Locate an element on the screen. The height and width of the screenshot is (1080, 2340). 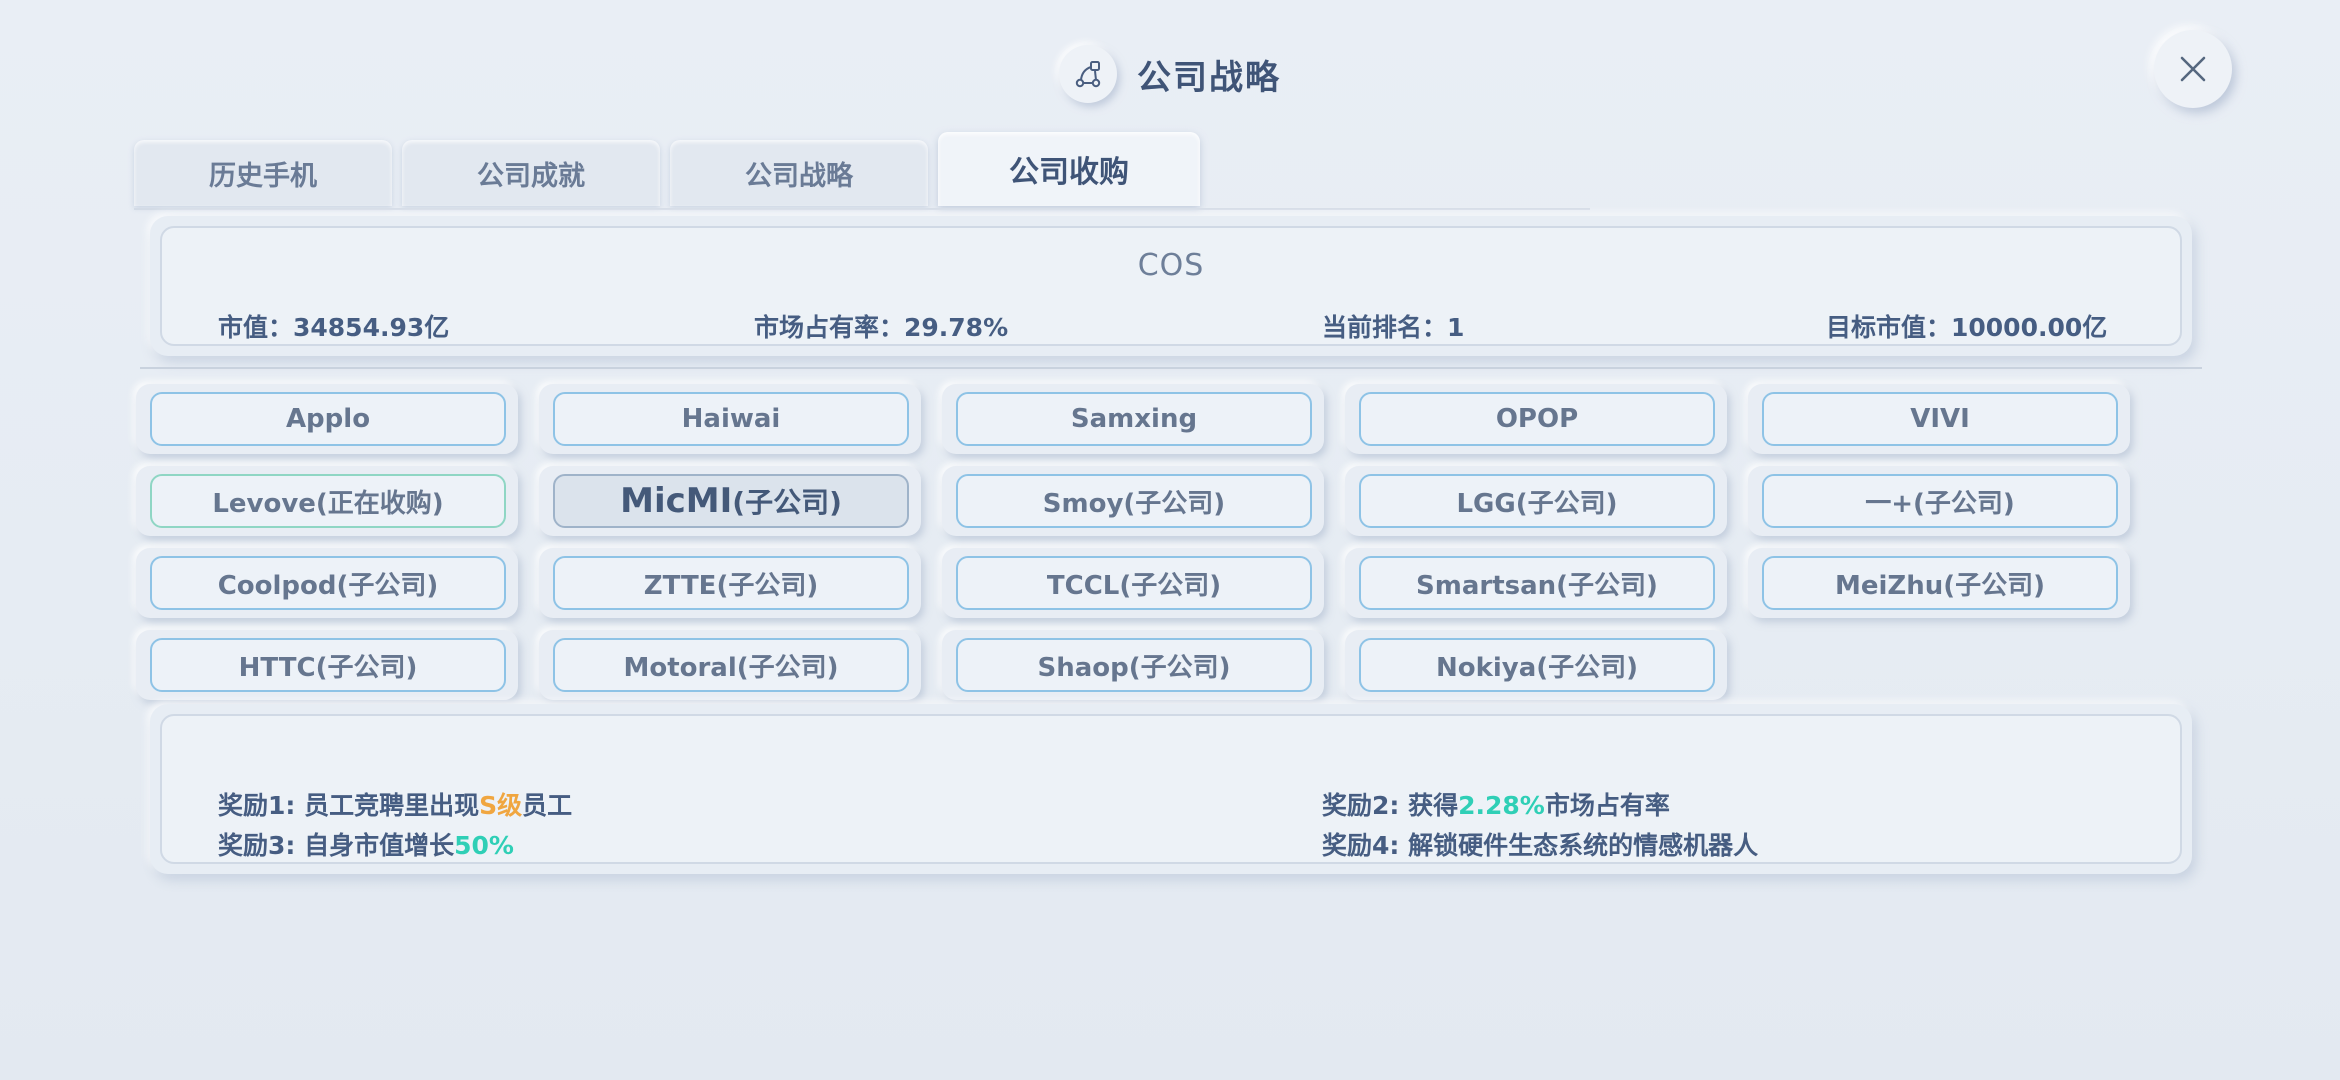
company-cell: Motoral(子公司) is located at coordinates (730, 665).